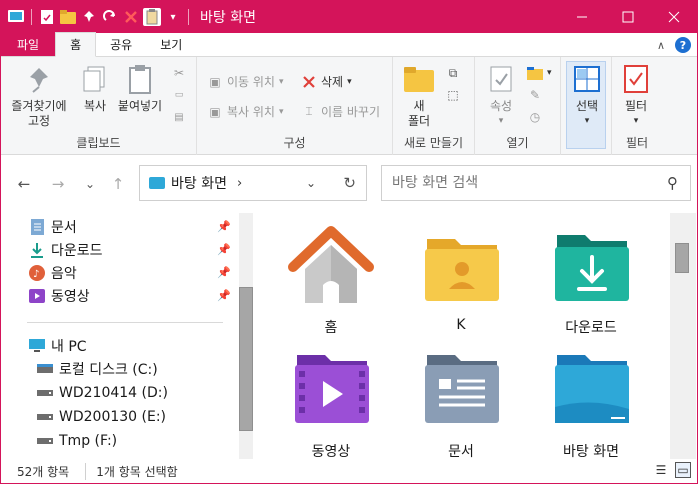 This screenshot has width=698, height=484. Describe the element at coordinates (535, 95) in the screenshot. I see `edit-icon: ✎` at that location.